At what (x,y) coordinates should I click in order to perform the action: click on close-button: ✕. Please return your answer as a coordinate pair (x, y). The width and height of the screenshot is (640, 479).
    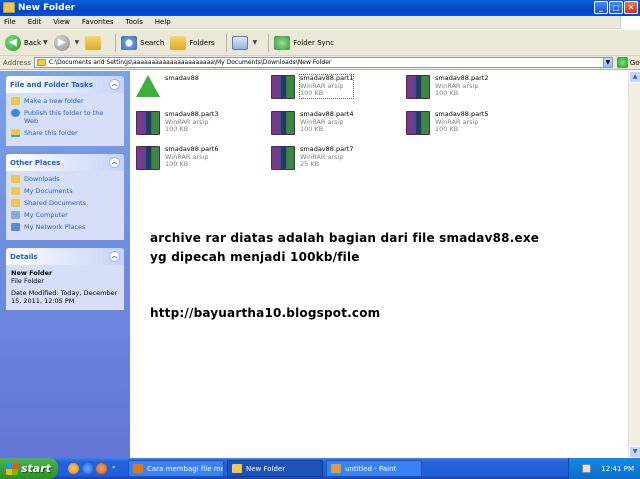
    Looking at the image, I should click on (631, 7).